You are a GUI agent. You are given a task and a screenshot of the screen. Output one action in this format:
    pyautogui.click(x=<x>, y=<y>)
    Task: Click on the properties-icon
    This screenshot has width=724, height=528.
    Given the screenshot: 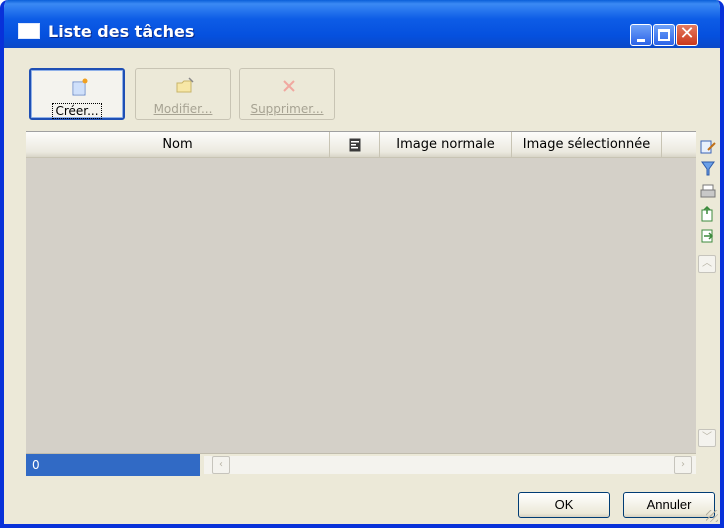 What is the action you would take?
    pyautogui.click(x=354, y=145)
    